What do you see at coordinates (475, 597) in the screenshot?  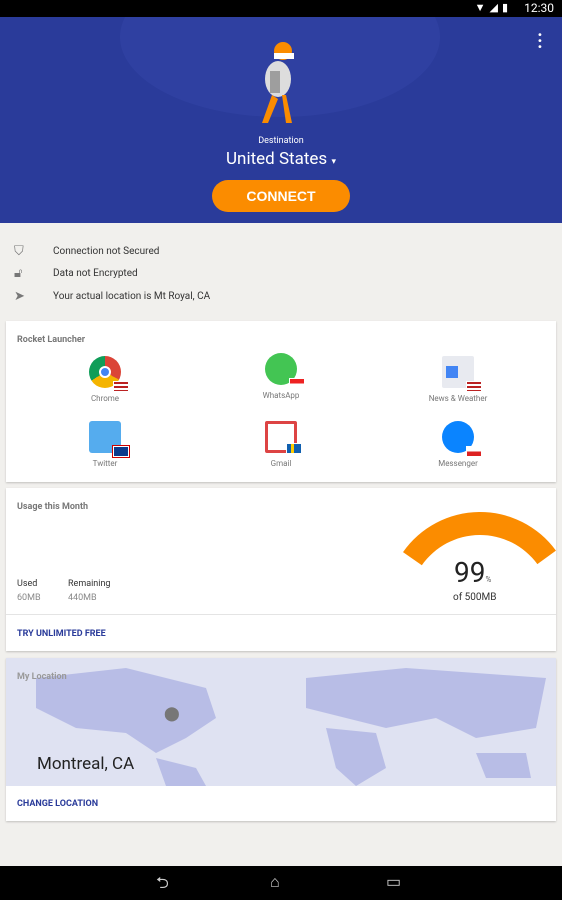 I see `usage-total: of 500MB` at bounding box center [475, 597].